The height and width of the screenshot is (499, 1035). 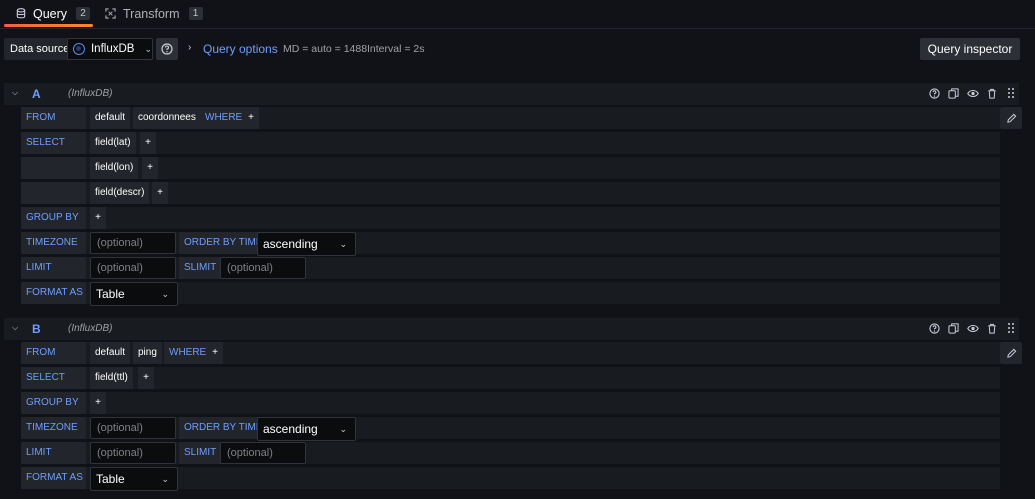 What do you see at coordinates (147, 353) in the screenshot?
I see `measurement-segment: ping` at bounding box center [147, 353].